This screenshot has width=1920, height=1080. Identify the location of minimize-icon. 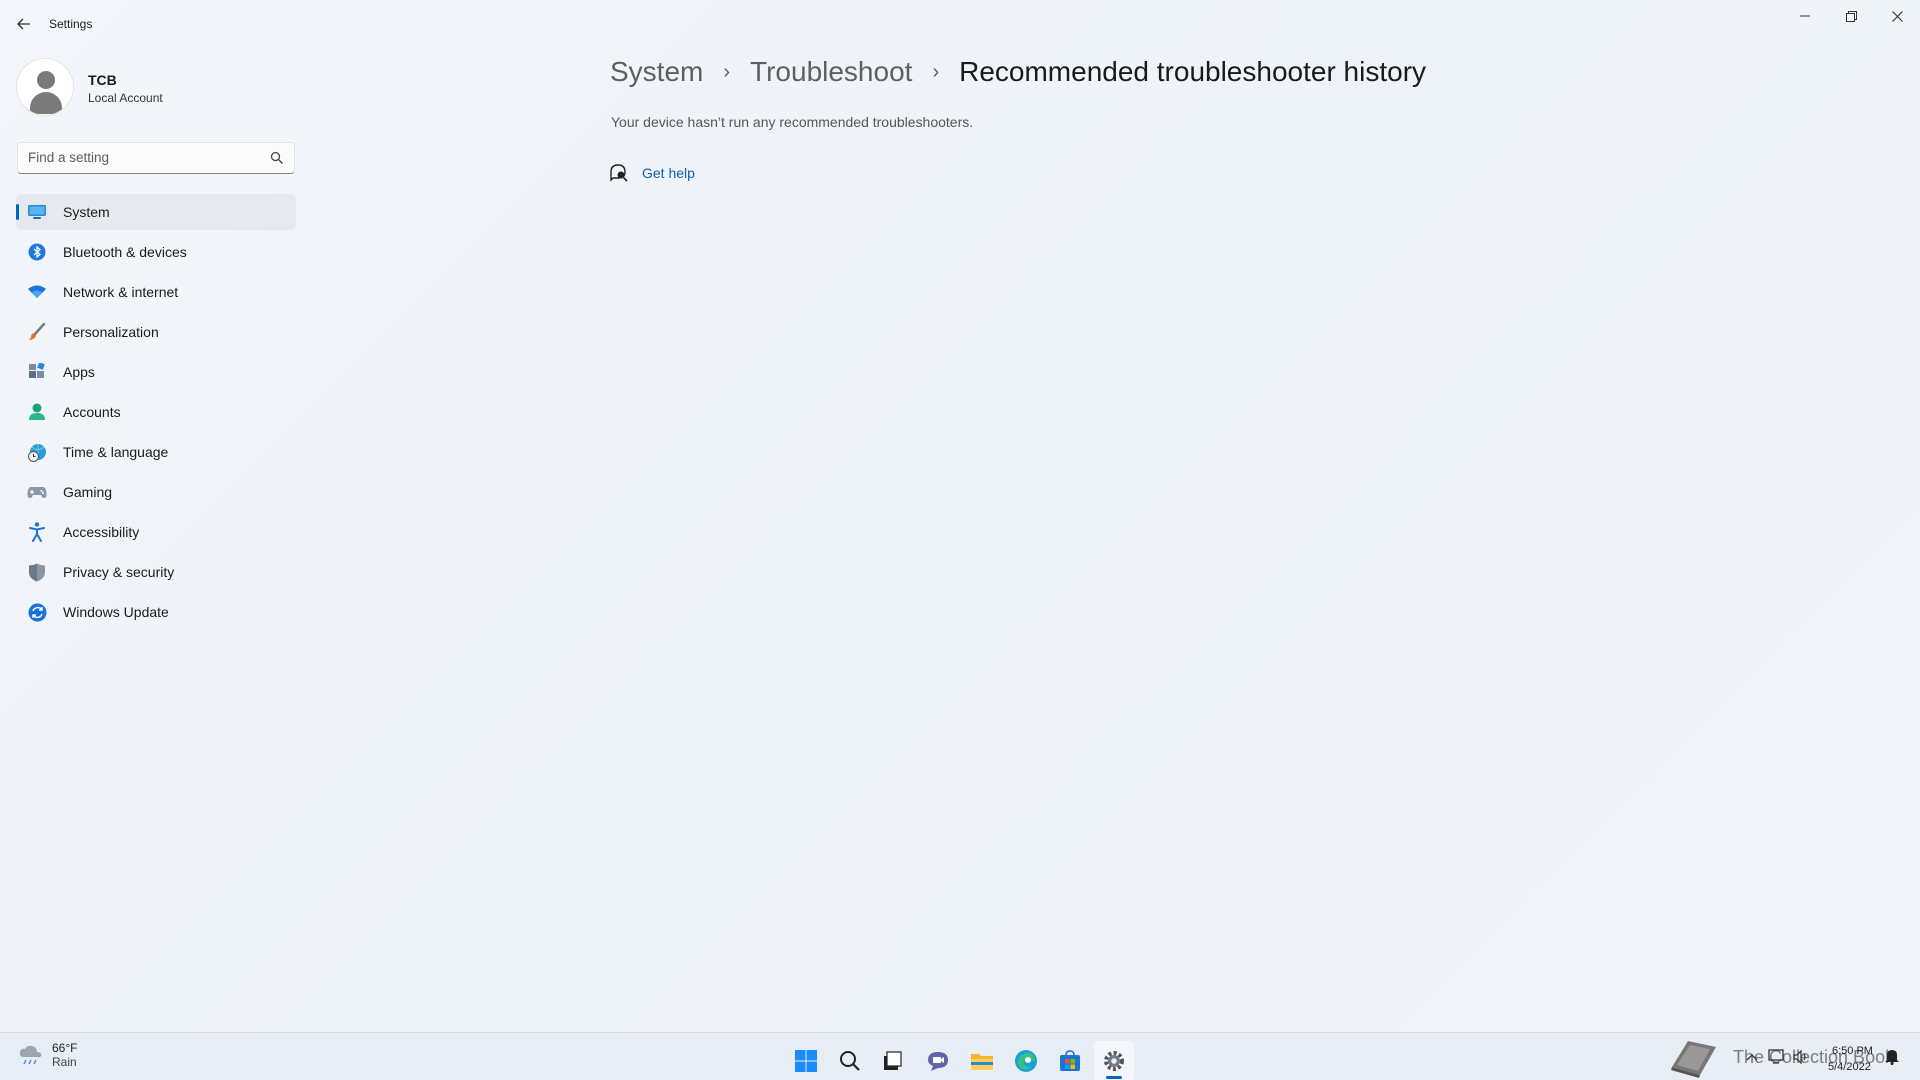
(1805, 16).